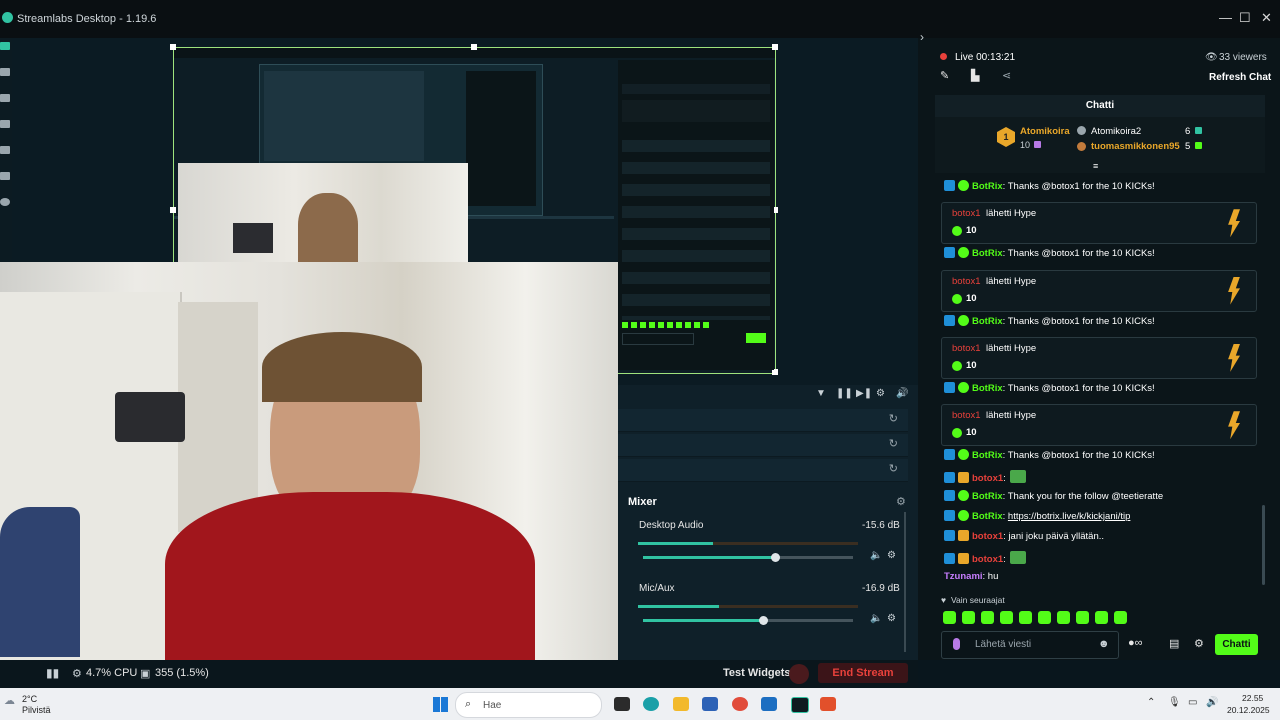  What do you see at coordinates (1104, 644) in the screenshot?
I see `emoji-icon: ☻` at bounding box center [1104, 644].